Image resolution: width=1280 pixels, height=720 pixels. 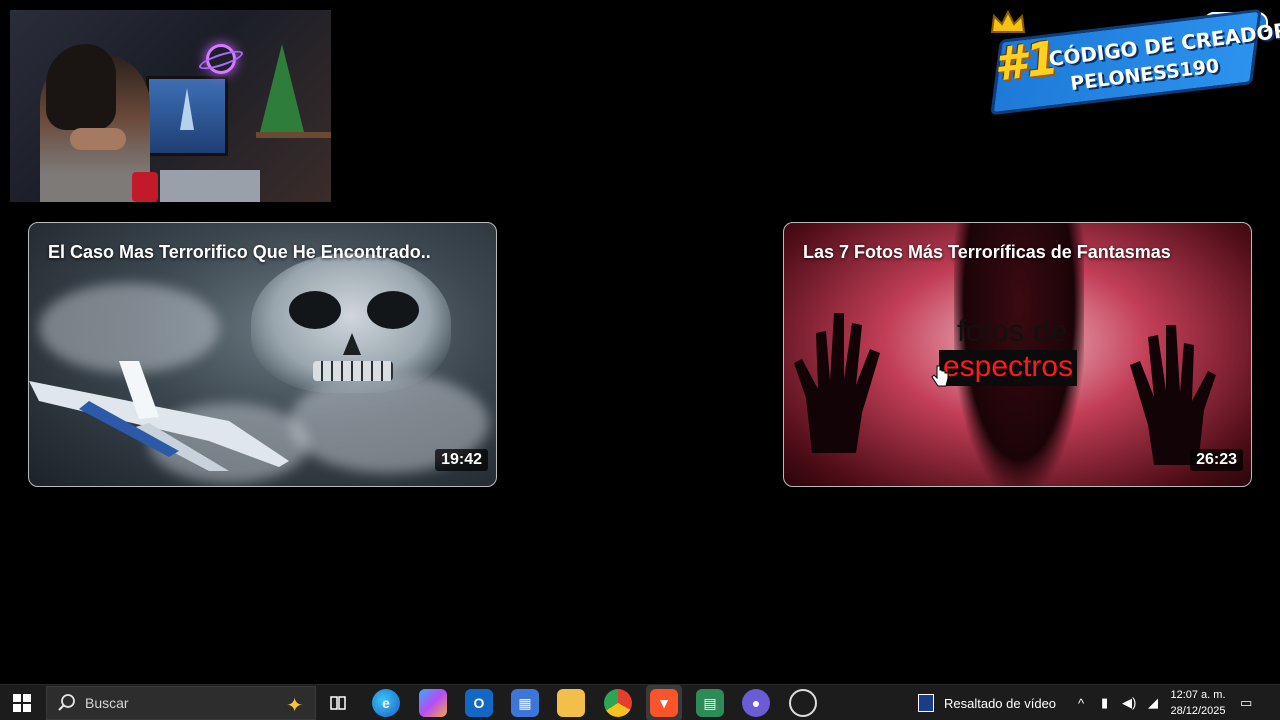 What do you see at coordinates (940, 376) in the screenshot?
I see `hand-cursor-icon` at bounding box center [940, 376].